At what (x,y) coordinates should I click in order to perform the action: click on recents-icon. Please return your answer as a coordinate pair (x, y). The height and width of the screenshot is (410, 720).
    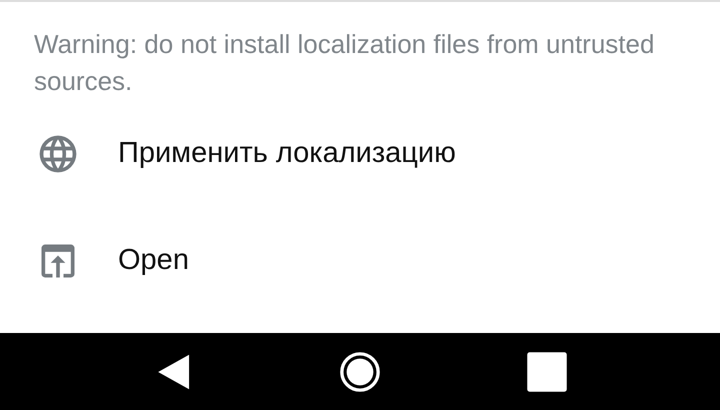
    Looking at the image, I should click on (547, 371).